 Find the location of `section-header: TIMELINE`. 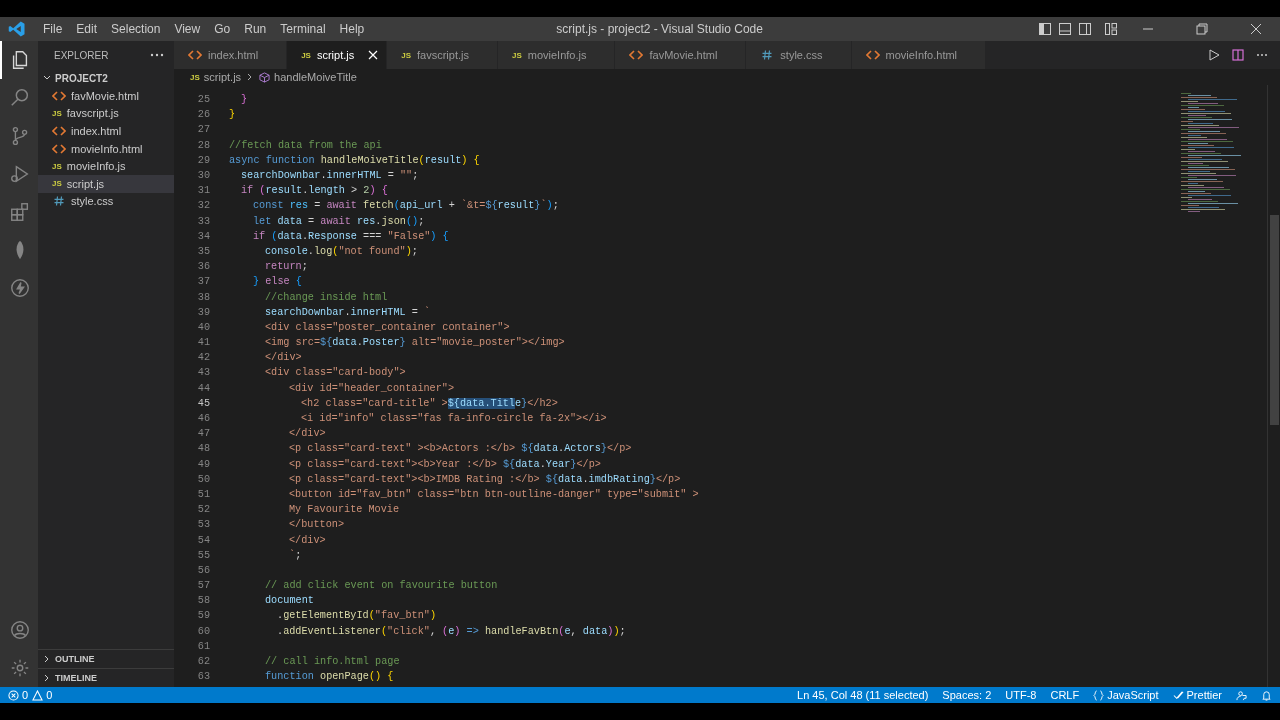

section-header: TIMELINE is located at coordinates (76, 678).